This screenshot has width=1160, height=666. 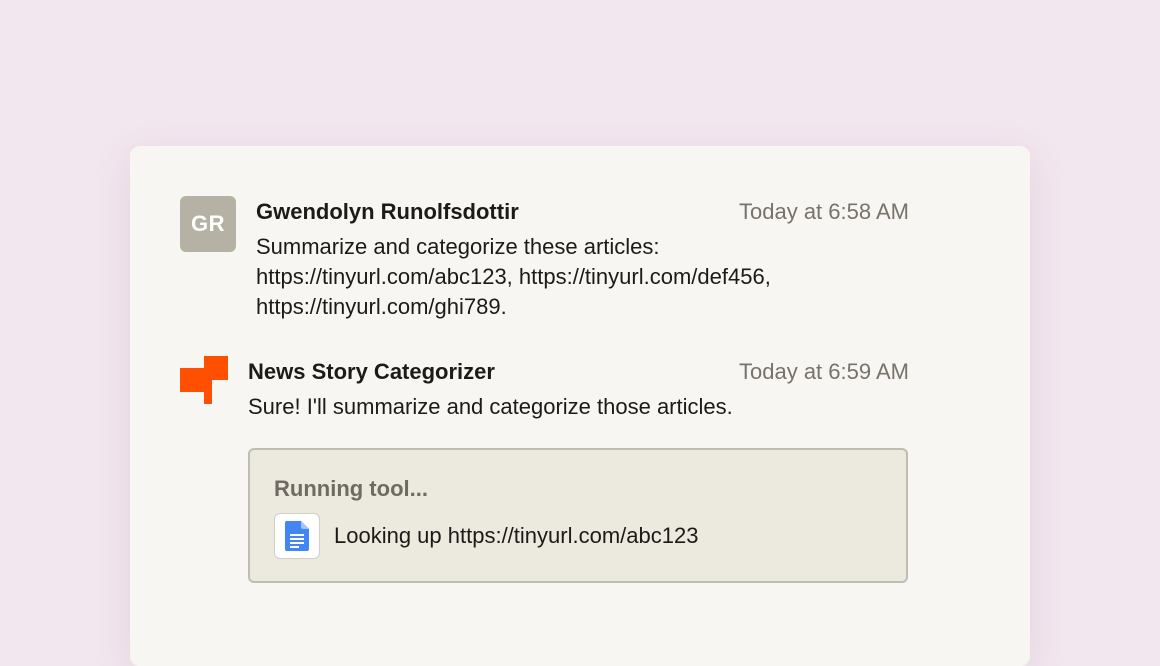 I want to click on user-name: Gwendolyn Runolfsdottir, so click(x=387, y=211).